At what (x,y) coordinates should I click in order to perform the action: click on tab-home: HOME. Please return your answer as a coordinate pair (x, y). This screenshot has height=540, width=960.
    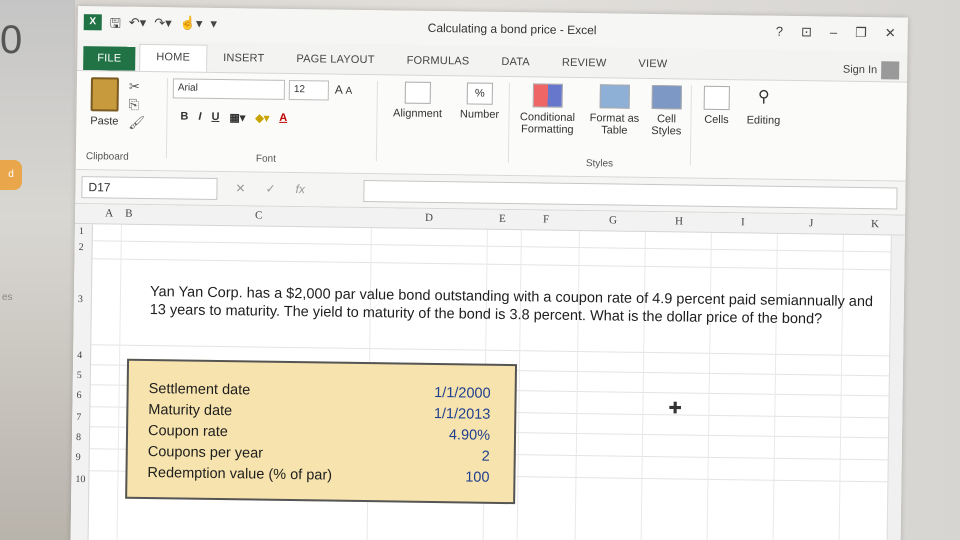
    Looking at the image, I should click on (173, 57).